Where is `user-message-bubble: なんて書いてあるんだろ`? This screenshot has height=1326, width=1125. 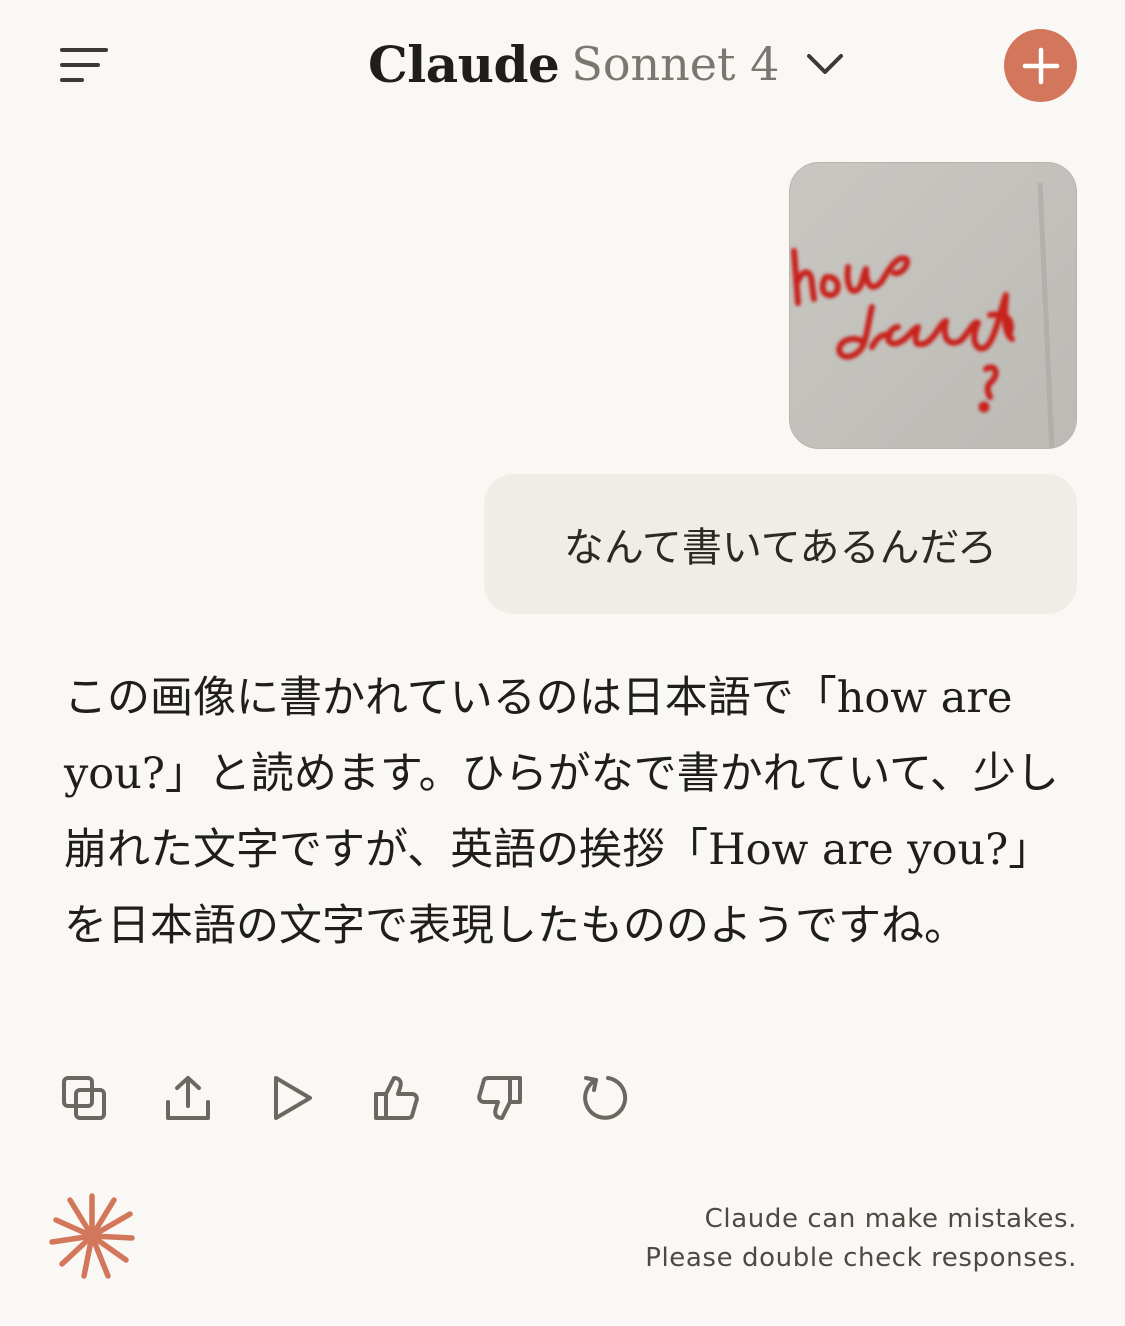
user-message-bubble: なんて書いてあるんだろ is located at coordinates (780, 544).